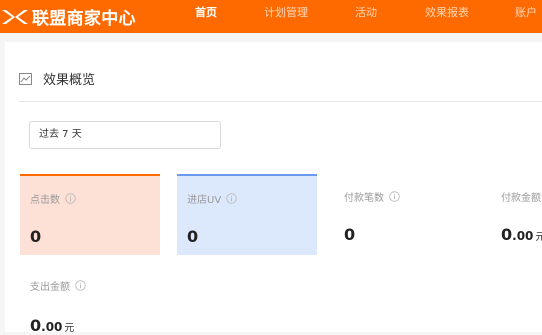  What do you see at coordinates (516, 214) in the screenshot?
I see `metric-card-payment-amount: 付款金额 0.00 元` at bounding box center [516, 214].